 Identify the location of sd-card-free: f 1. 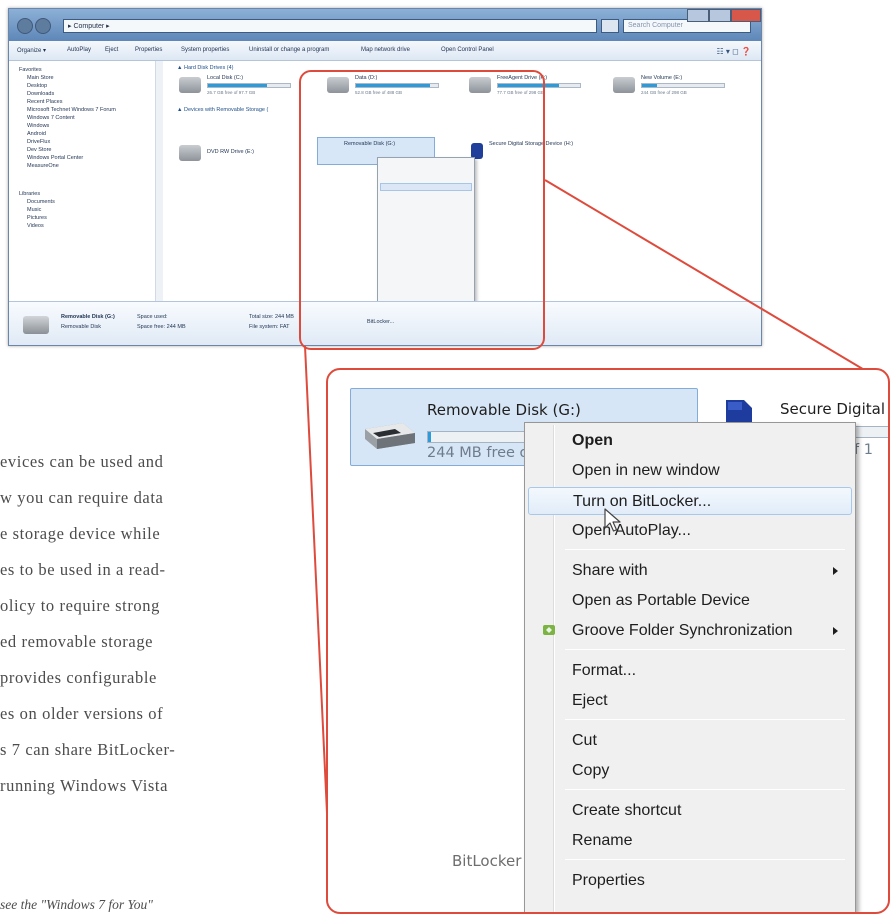
(863, 450).